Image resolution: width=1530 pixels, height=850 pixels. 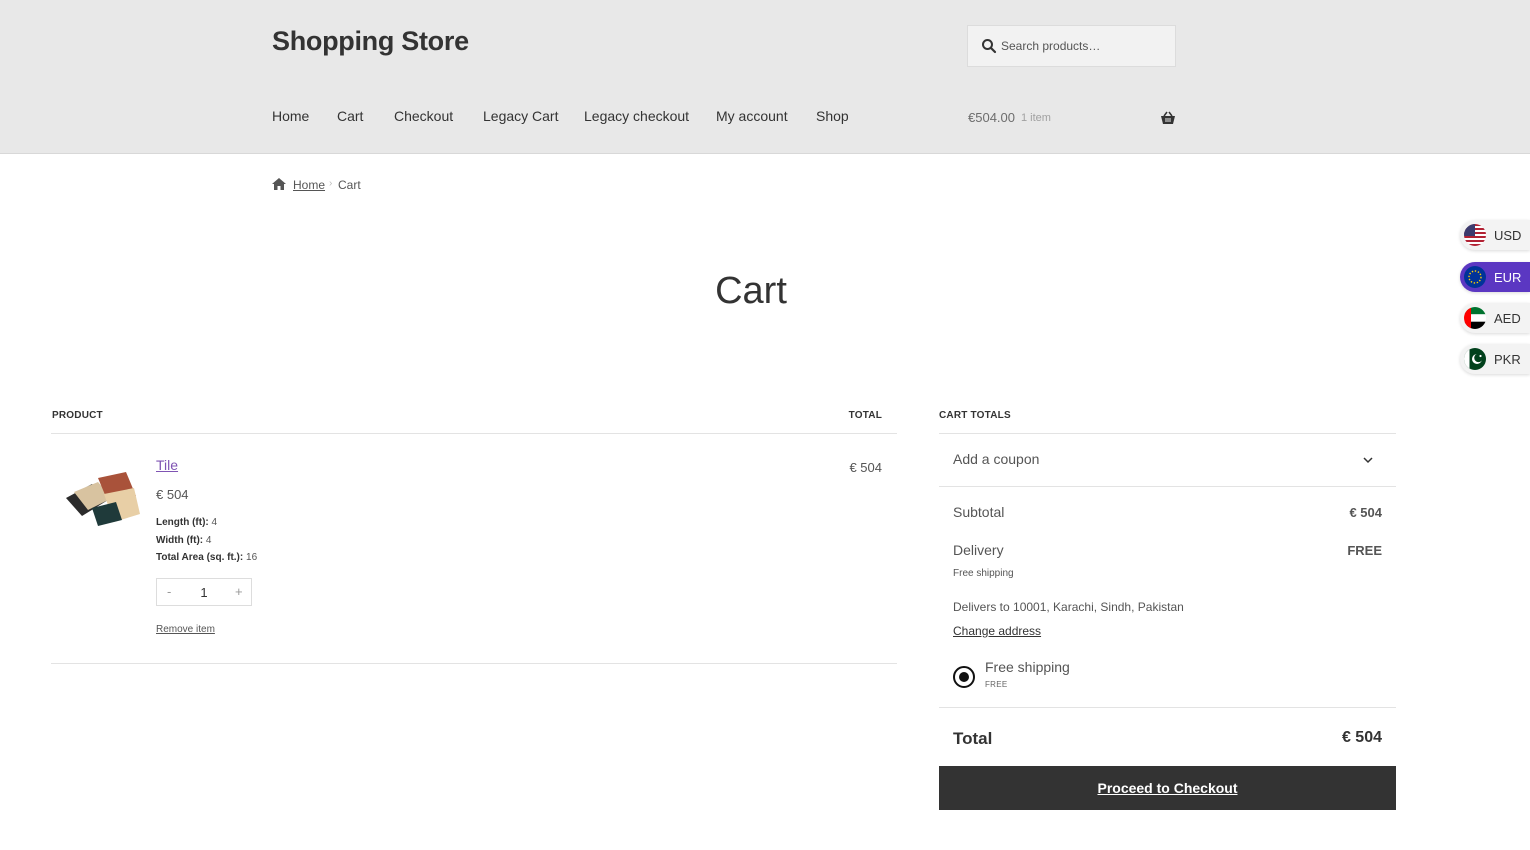 What do you see at coordinates (1364, 550) in the screenshot?
I see `delivery-value: FREE` at bounding box center [1364, 550].